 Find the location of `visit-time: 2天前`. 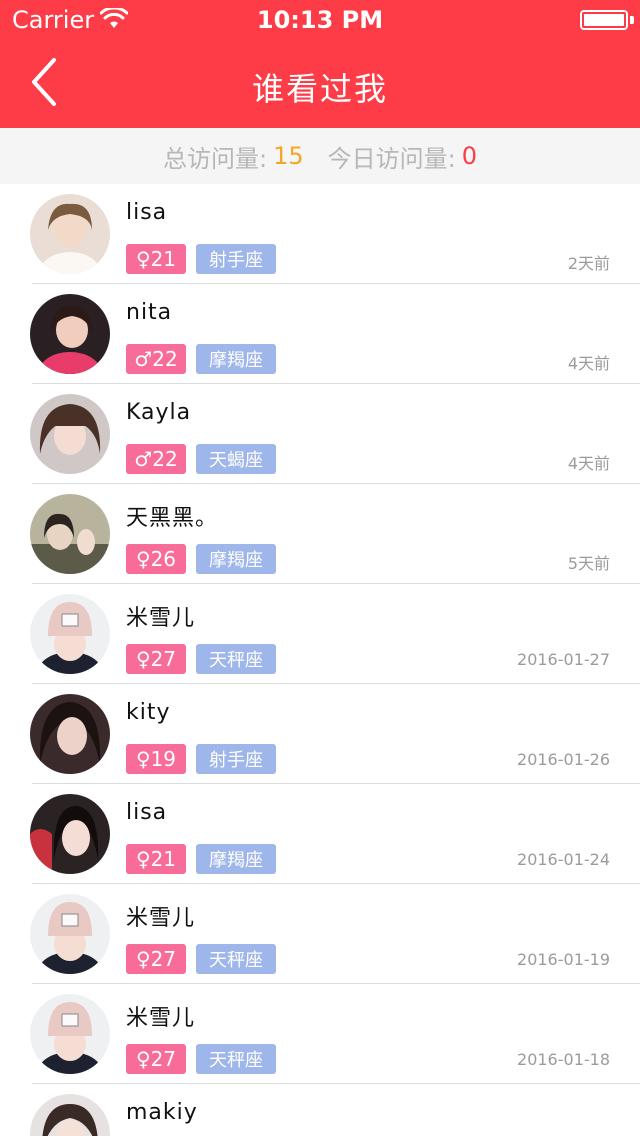

visit-time: 2天前 is located at coordinates (588, 263).